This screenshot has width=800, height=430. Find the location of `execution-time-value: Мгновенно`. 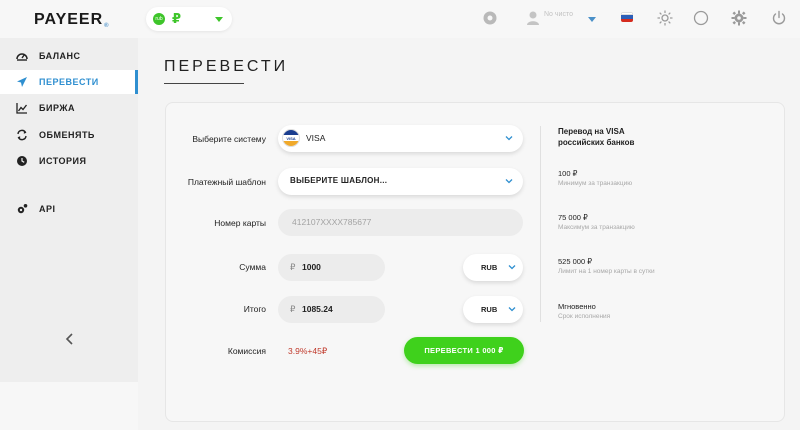

execution-time-value: Мгновенно is located at coordinates (577, 306).